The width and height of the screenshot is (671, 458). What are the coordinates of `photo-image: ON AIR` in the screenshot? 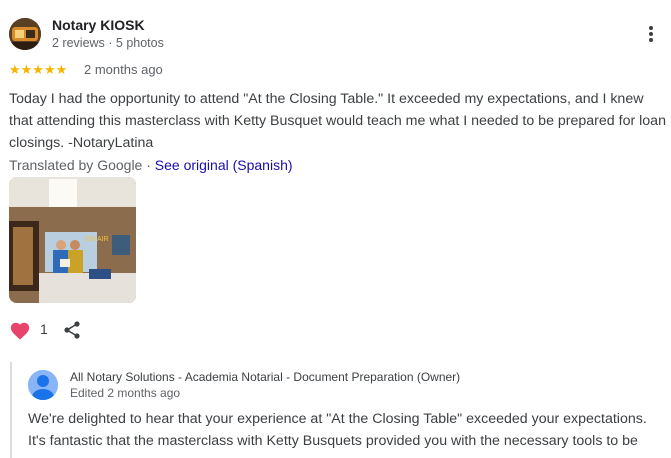 It's located at (72, 240).